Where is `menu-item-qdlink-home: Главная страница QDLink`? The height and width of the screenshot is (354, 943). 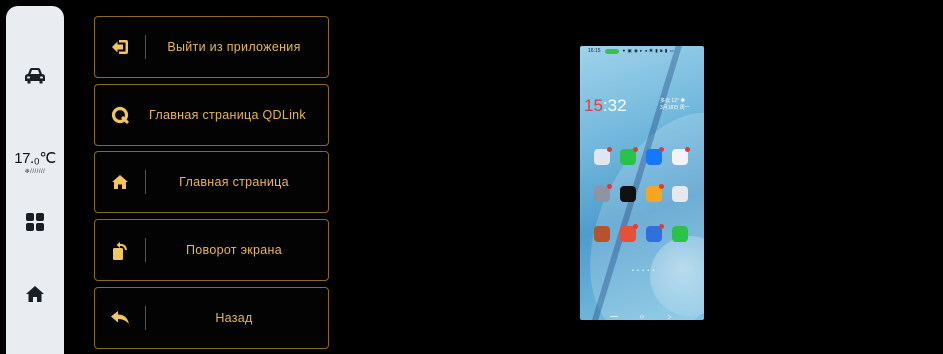
menu-item-qdlink-home: Главная страница QDLink is located at coordinates (211, 115).